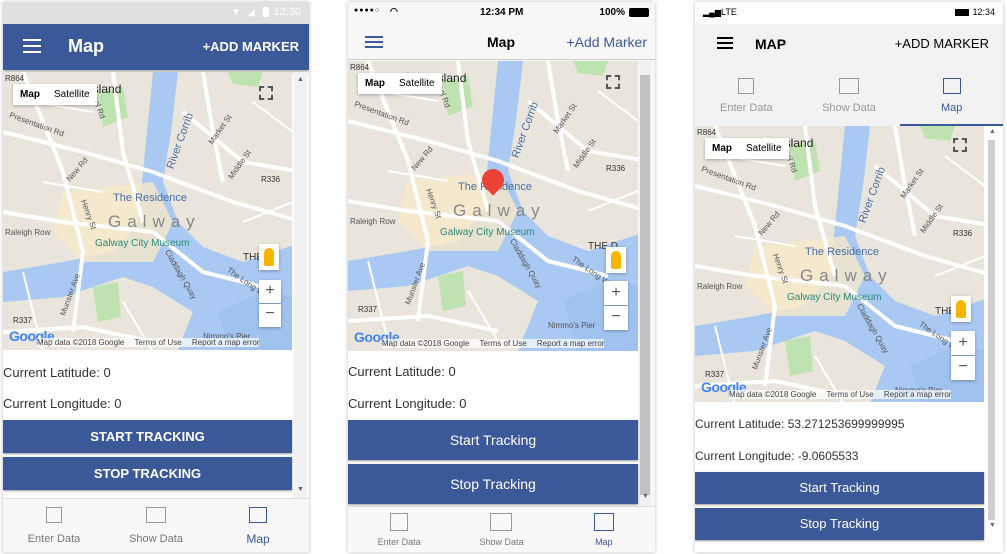 The width and height of the screenshot is (1007, 554). Describe the element at coordinates (712, 12) in the screenshot. I see `signal-icon: ▂▄▆` at that location.